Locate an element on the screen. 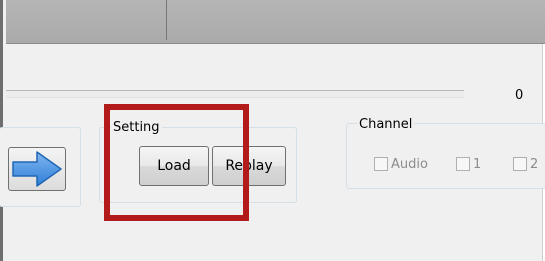 This screenshot has width=545, height=261. arrow-right-icon is located at coordinates (37, 169).